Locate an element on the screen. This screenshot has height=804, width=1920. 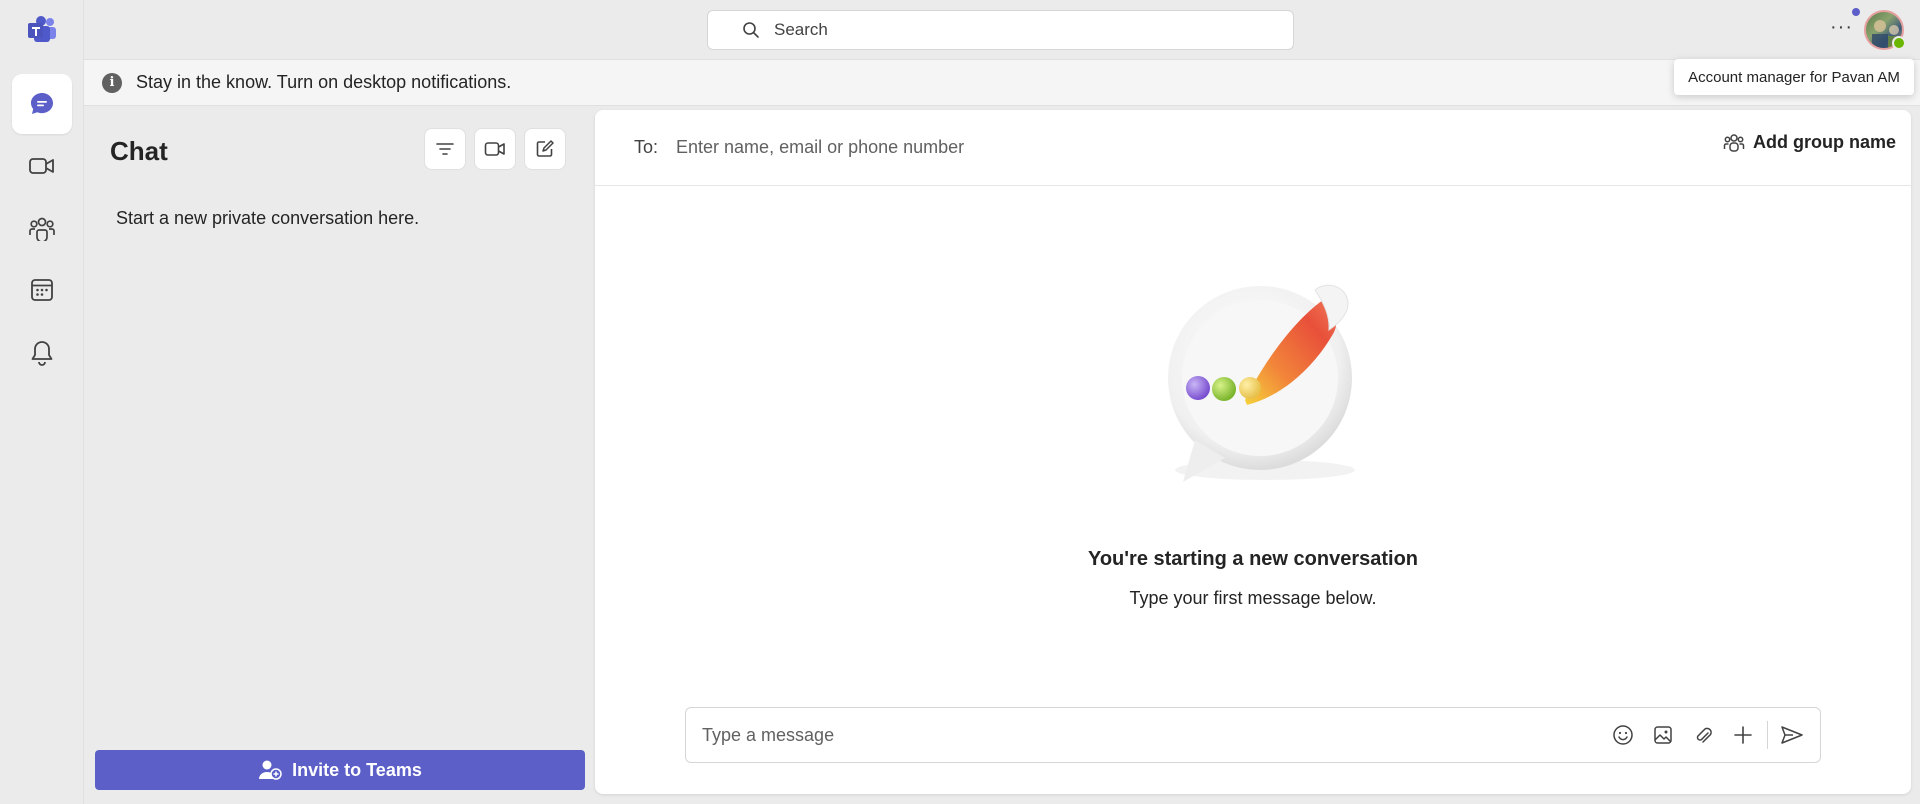
add-group-name-button: Add group name is located at coordinates (1809, 142).